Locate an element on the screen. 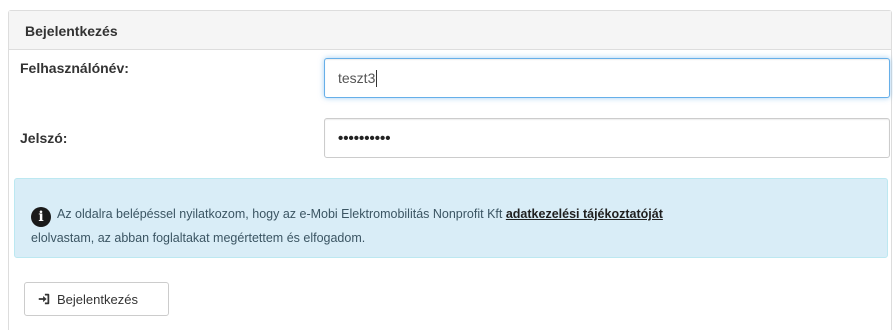 Image resolution: width=893 pixels, height=330 pixels. login-button-label: Bejelentkezés is located at coordinates (97, 299).